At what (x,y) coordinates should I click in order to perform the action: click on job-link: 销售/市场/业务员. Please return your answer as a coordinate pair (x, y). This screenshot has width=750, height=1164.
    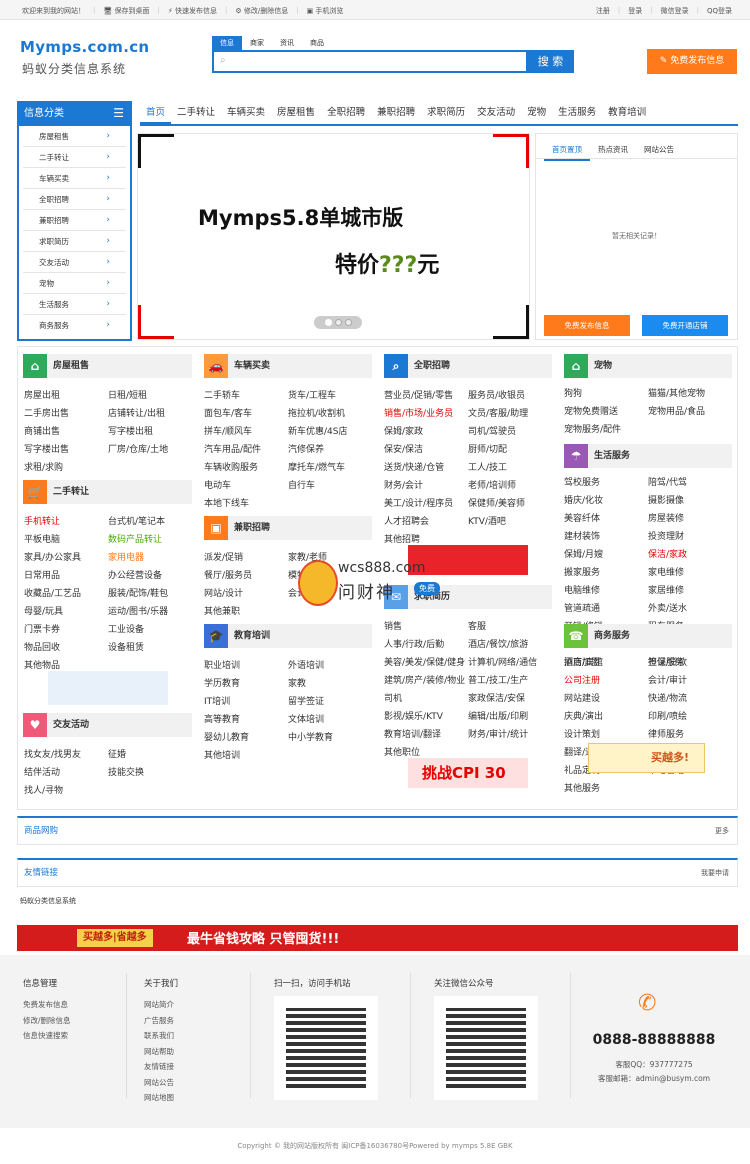
    Looking at the image, I should click on (426, 414).